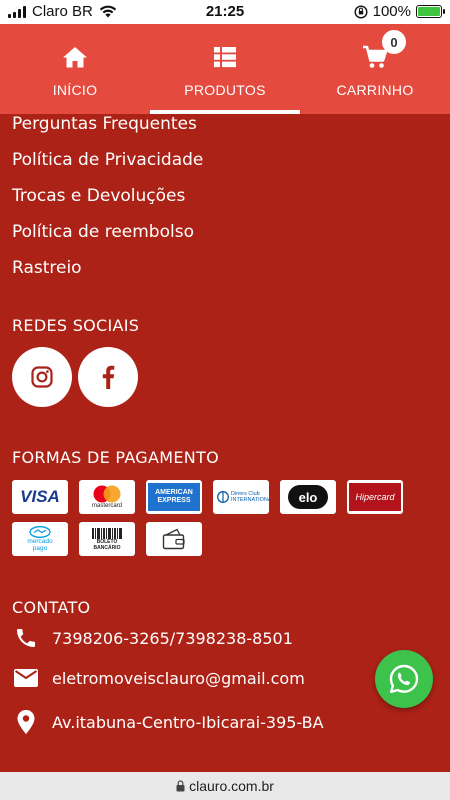  Describe the element at coordinates (375, 90) in the screenshot. I see `tab-label: CARRINHO` at that location.